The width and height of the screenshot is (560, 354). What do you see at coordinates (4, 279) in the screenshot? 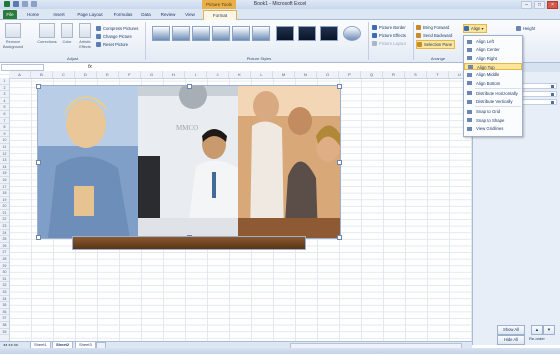
I see `row-header: 31` at bounding box center [4, 279].